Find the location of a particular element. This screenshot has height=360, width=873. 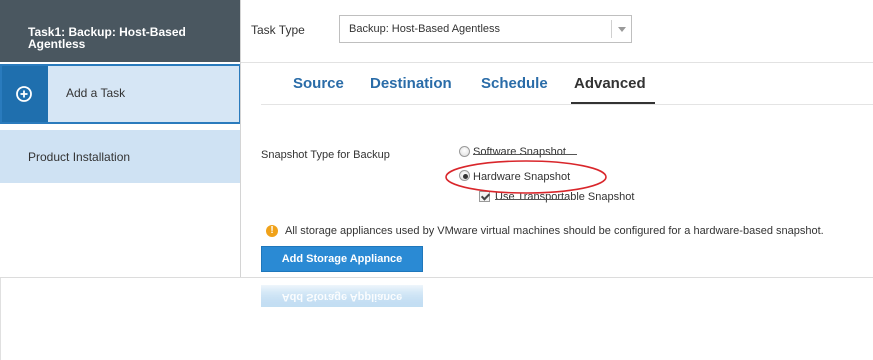

plus-circle-icon is located at coordinates (24, 94).